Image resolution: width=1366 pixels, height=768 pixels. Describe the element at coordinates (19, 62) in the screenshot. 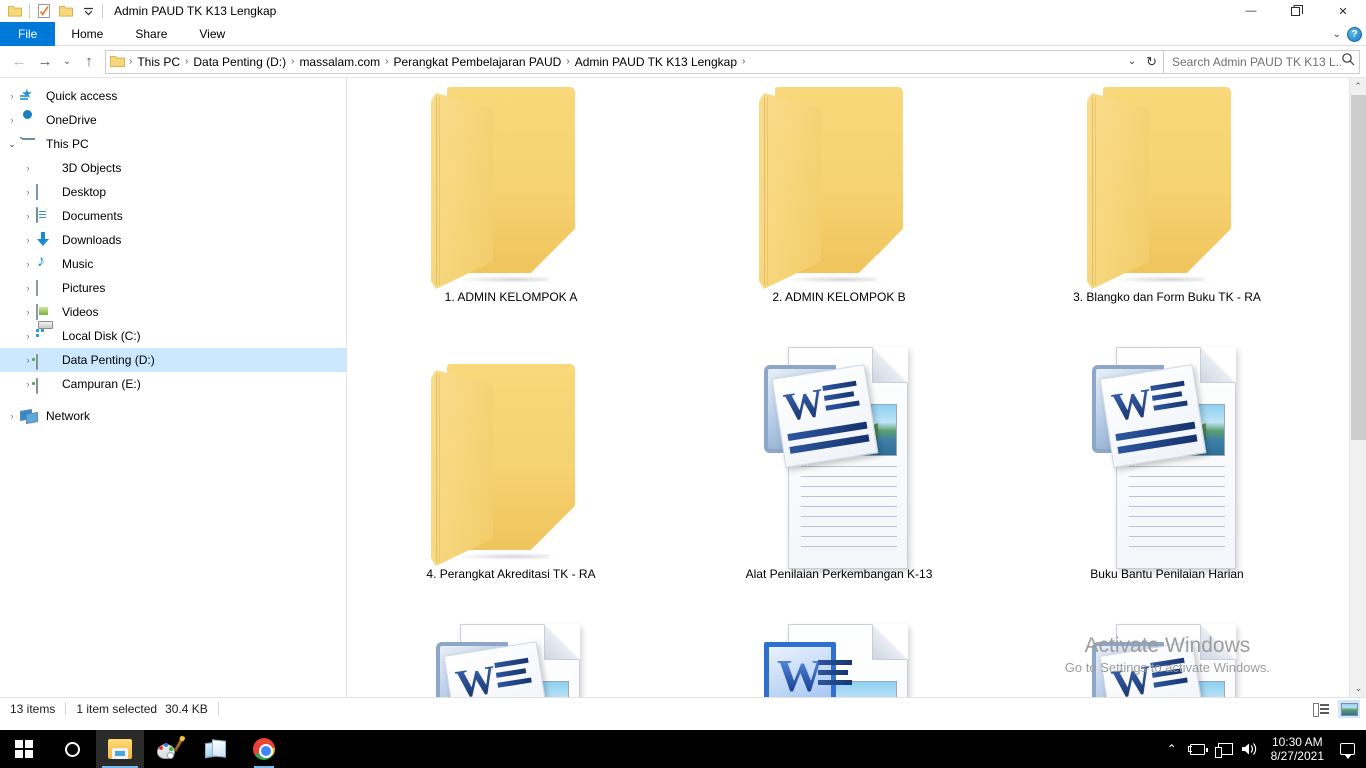

I see `back-button: ←` at that location.